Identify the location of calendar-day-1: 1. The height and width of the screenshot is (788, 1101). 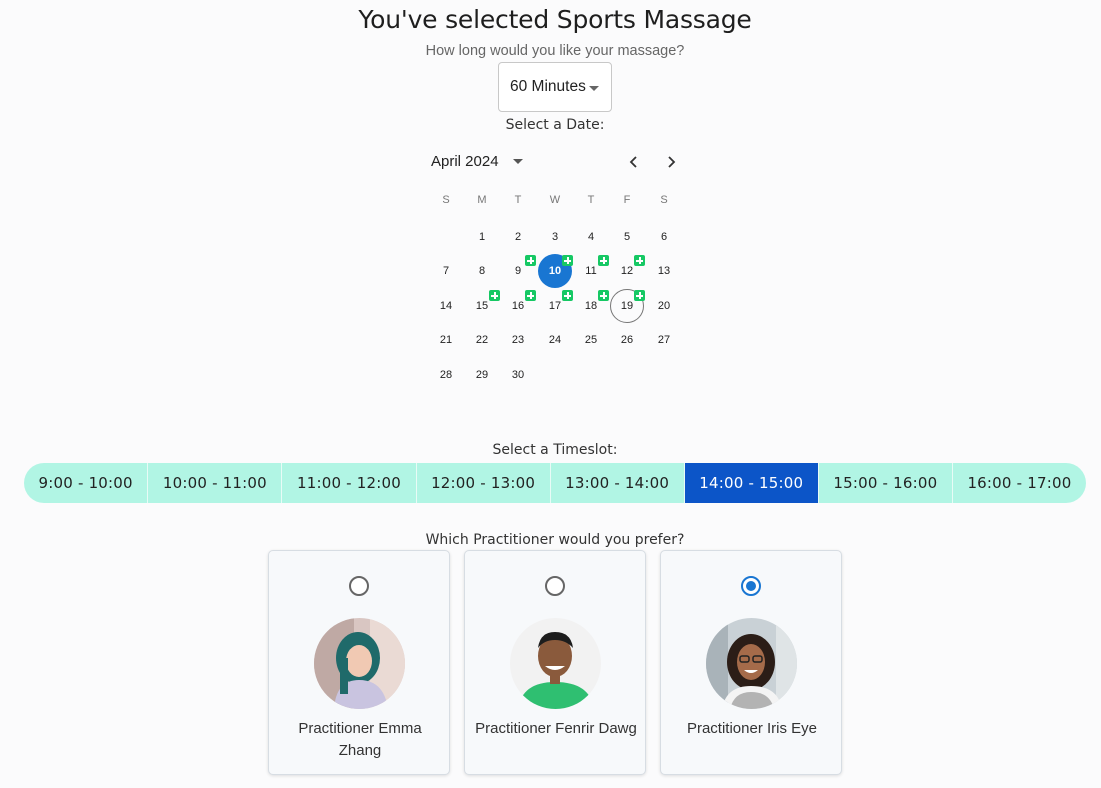
(482, 237).